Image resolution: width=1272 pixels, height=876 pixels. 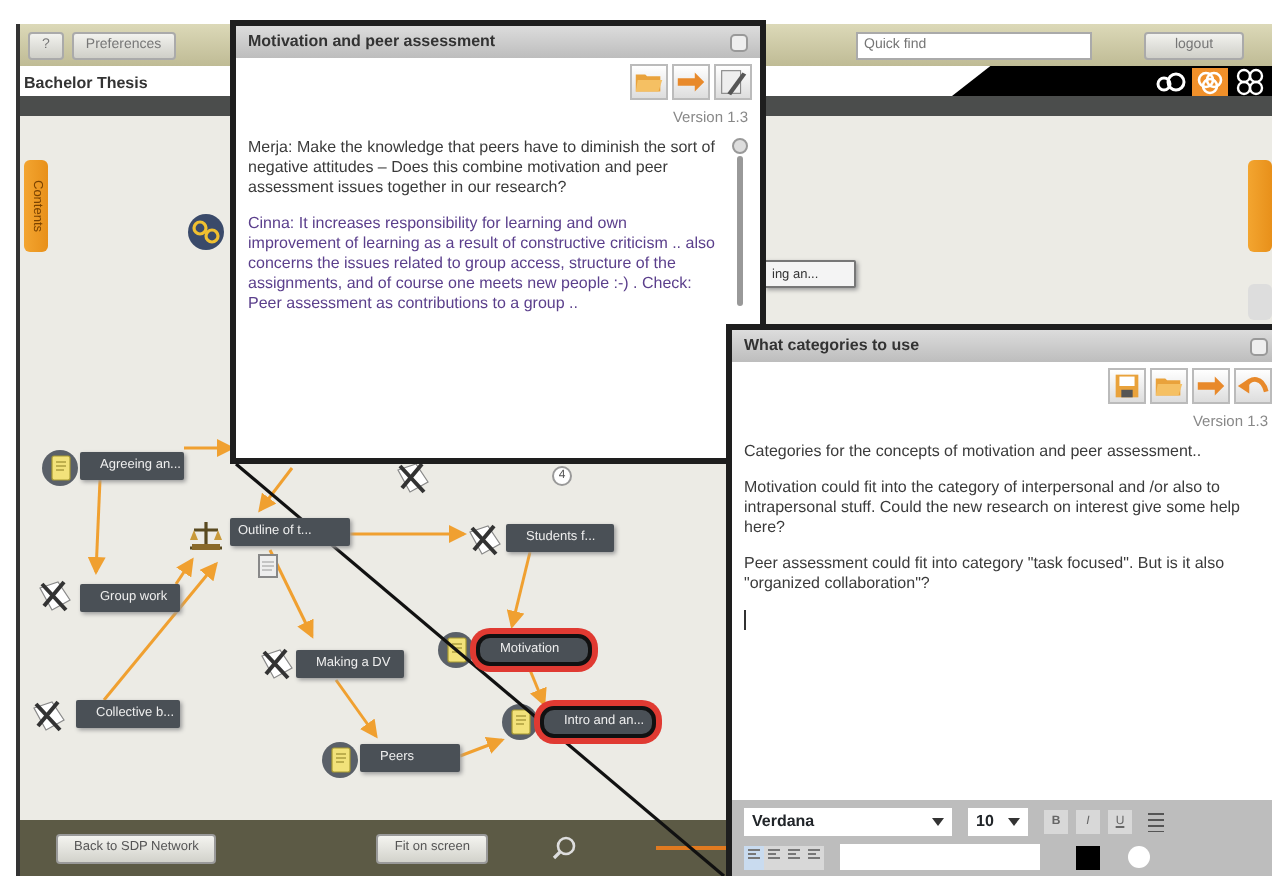 What do you see at coordinates (940, 857) in the screenshot?
I see `link-field` at bounding box center [940, 857].